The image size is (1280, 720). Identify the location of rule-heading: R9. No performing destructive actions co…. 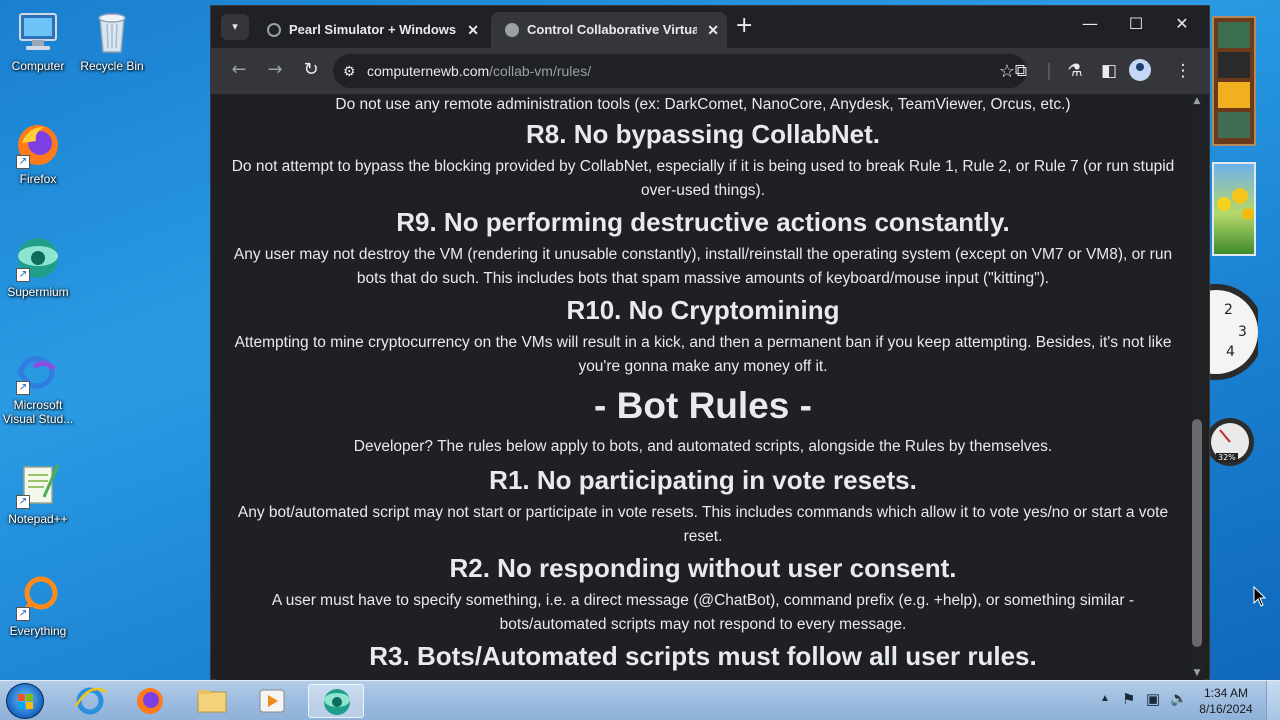
(703, 222).